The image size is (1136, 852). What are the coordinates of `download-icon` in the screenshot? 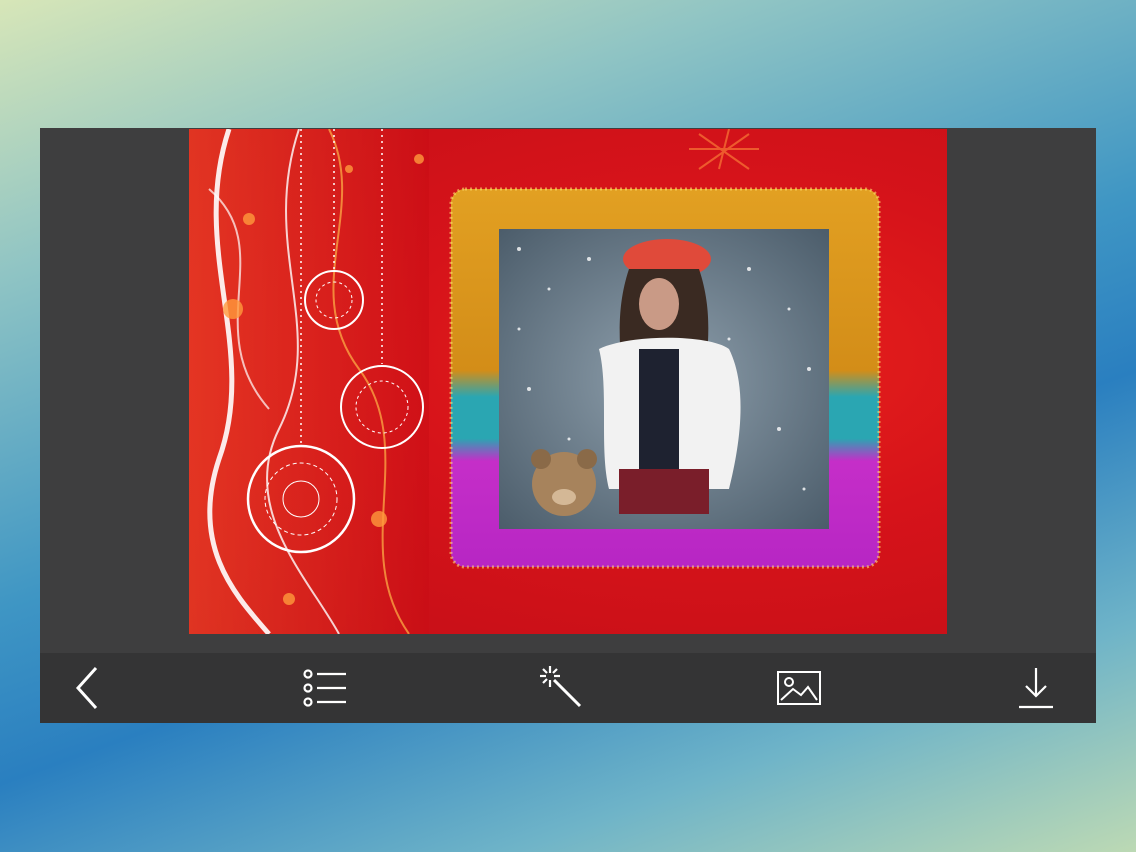 It's located at (1036, 688).